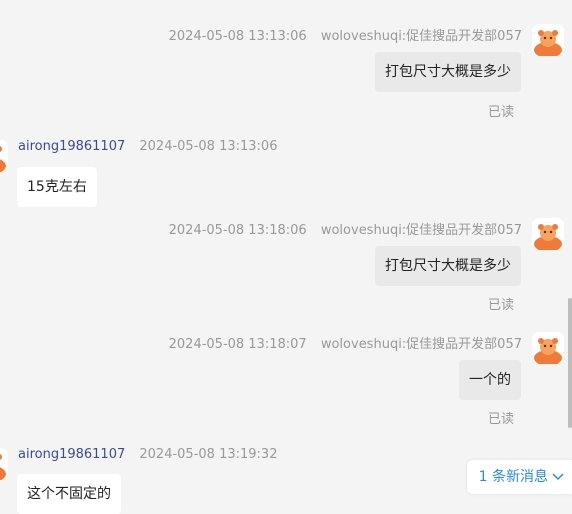 The height and width of the screenshot is (514, 572). Describe the element at coordinates (550, 1) in the screenshot. I see `avatar-fragment` at that location.